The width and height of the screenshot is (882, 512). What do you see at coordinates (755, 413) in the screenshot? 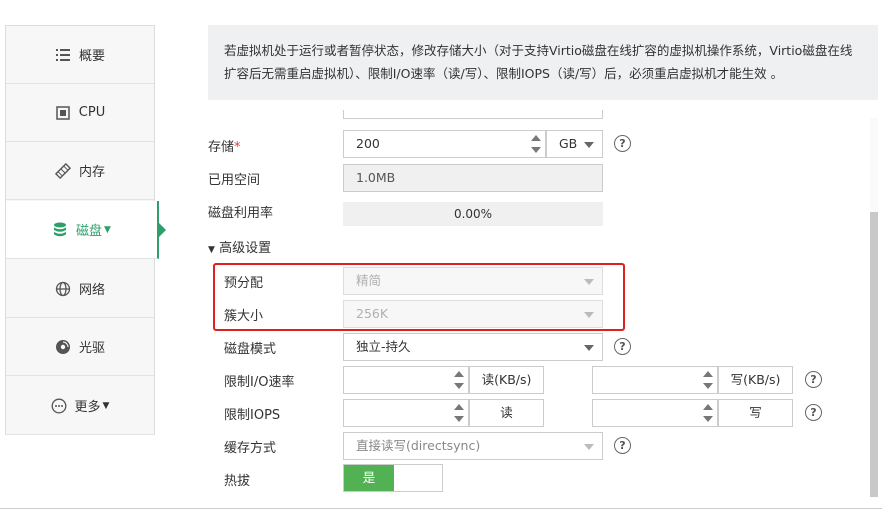
I see `iops-write-unit: 写` at bounding box center [755, 413].